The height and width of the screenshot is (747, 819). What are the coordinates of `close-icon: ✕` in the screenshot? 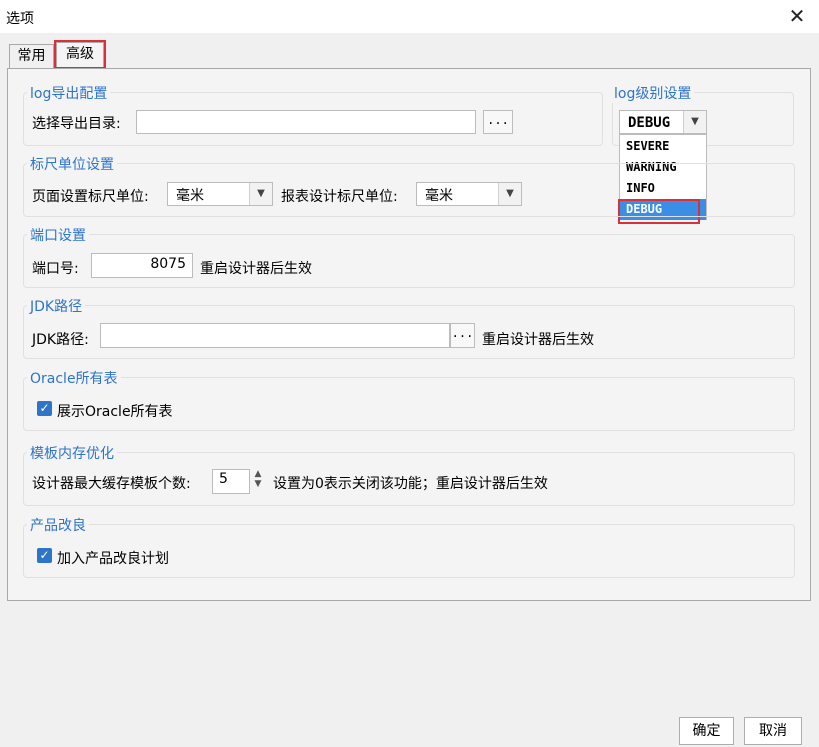 It's located at (797, 16).